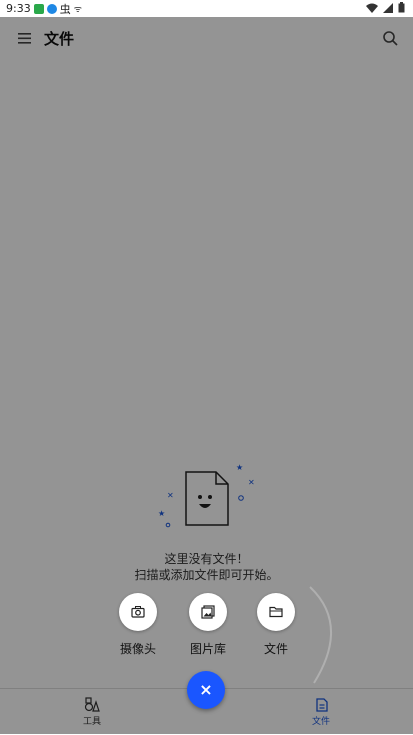  I want to click on close-icon: ×, so click(206, 689).